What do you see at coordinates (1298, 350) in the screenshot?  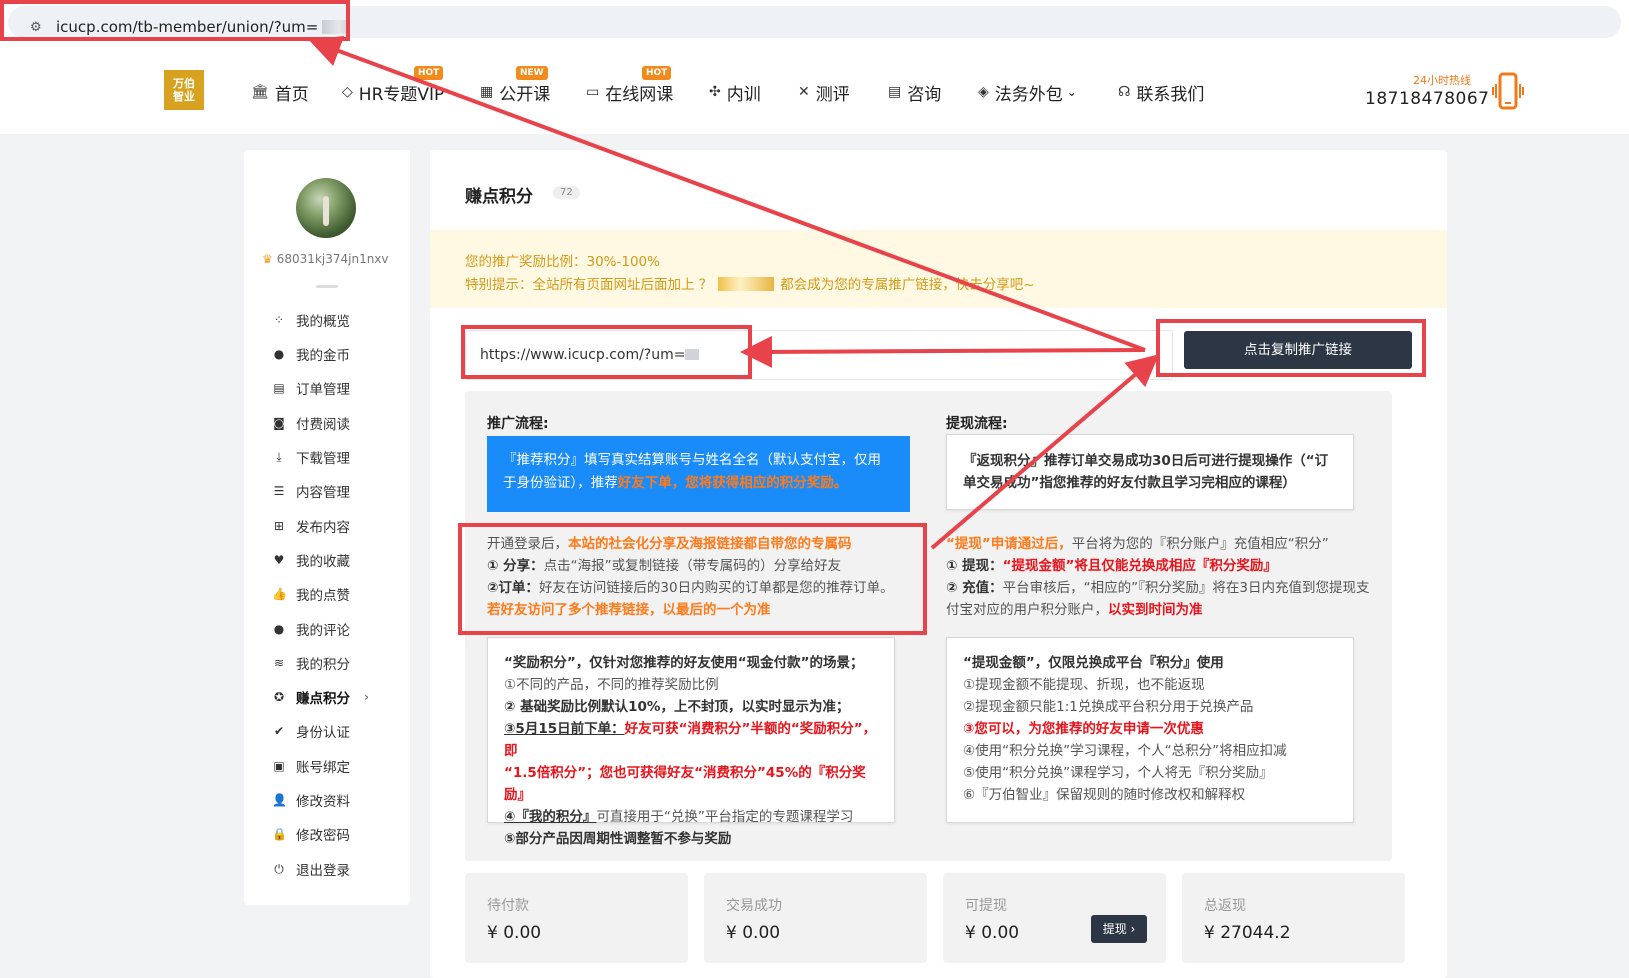 I see `copy-link-button: 点击复制推广链接` at bounding box center [1298, 350].